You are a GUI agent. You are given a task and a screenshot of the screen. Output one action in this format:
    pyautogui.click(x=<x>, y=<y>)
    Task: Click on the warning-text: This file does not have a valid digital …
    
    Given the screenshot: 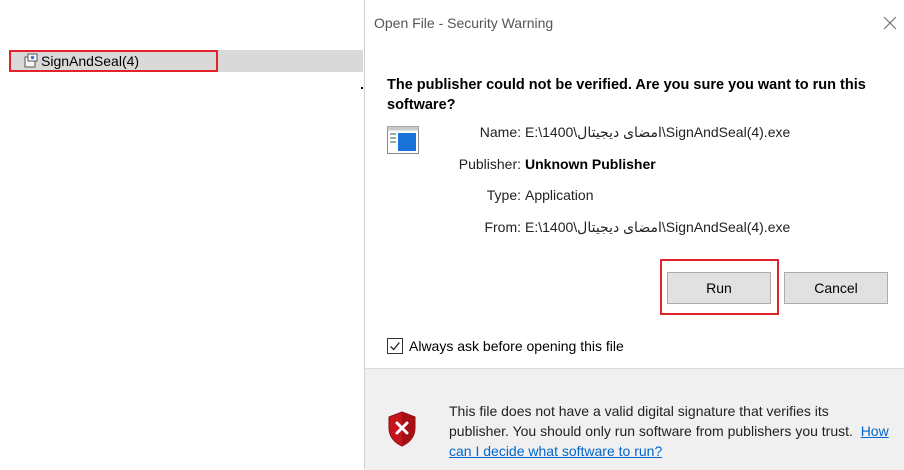 What is the action you would take?
    pyautogui.click(x=669, y=431)
    